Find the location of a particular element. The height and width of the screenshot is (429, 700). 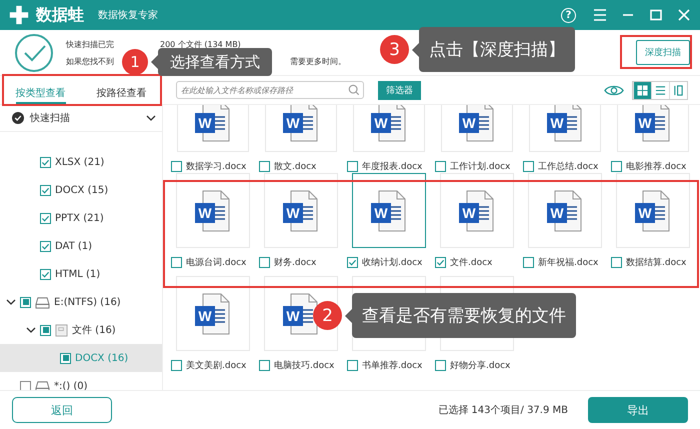

file-name: 年度报表.docx is located at coordinates (392, 166).